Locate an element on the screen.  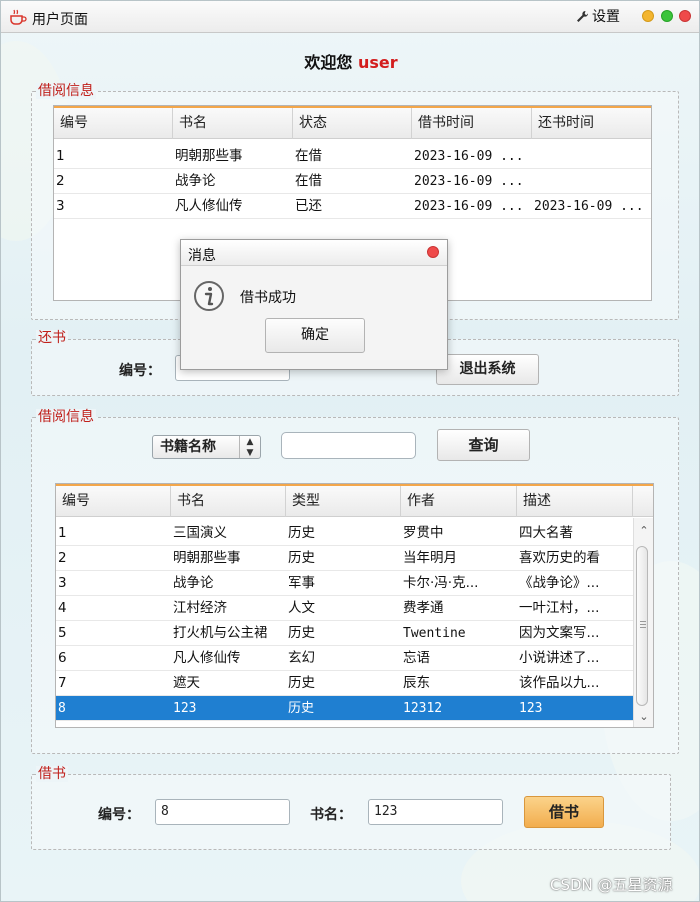
table-scrollbar: ⌃ ⌄ is located at coordinates (643, 622).